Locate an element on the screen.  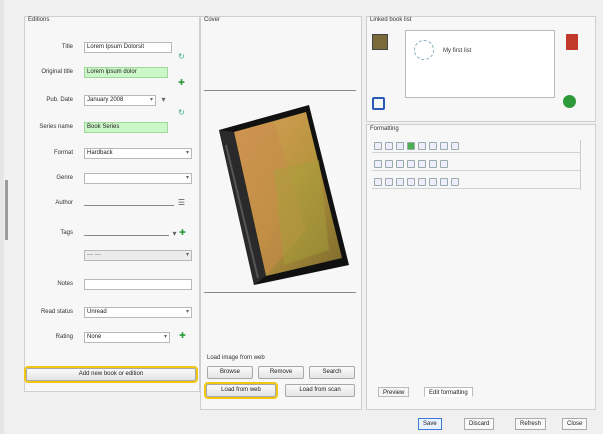
details-title: Editions is located at coordinates (39, 20).